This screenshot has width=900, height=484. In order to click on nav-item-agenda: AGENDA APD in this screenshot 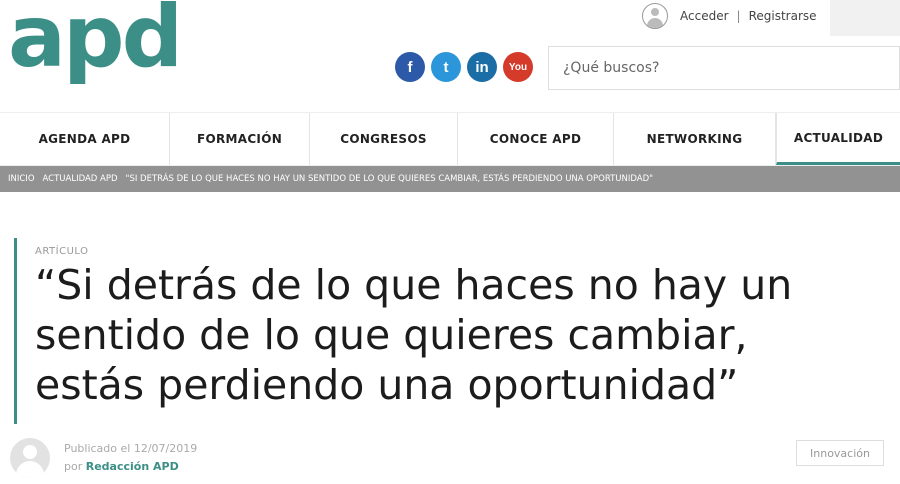, I will do `click(85, 139)`.